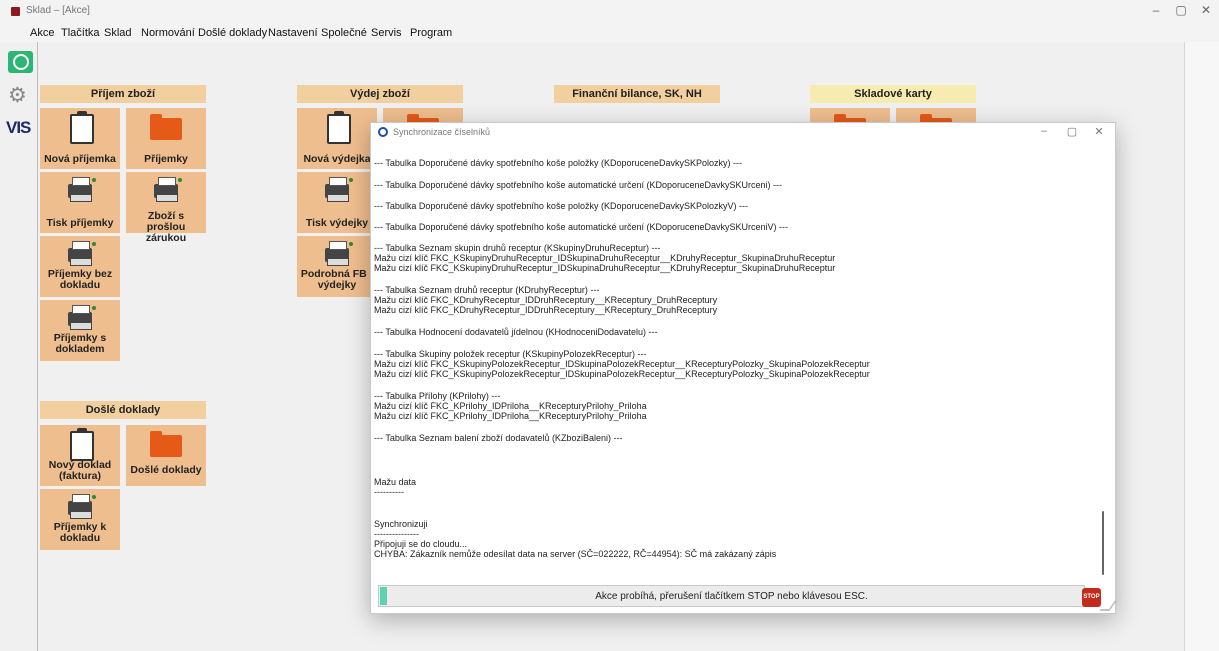  What do you see at coordinates (609, 11) in the screenshot?
I see `window-titlebar: Sklad – [Akce] – ▢ ✕` at bounding box center [609, 11].